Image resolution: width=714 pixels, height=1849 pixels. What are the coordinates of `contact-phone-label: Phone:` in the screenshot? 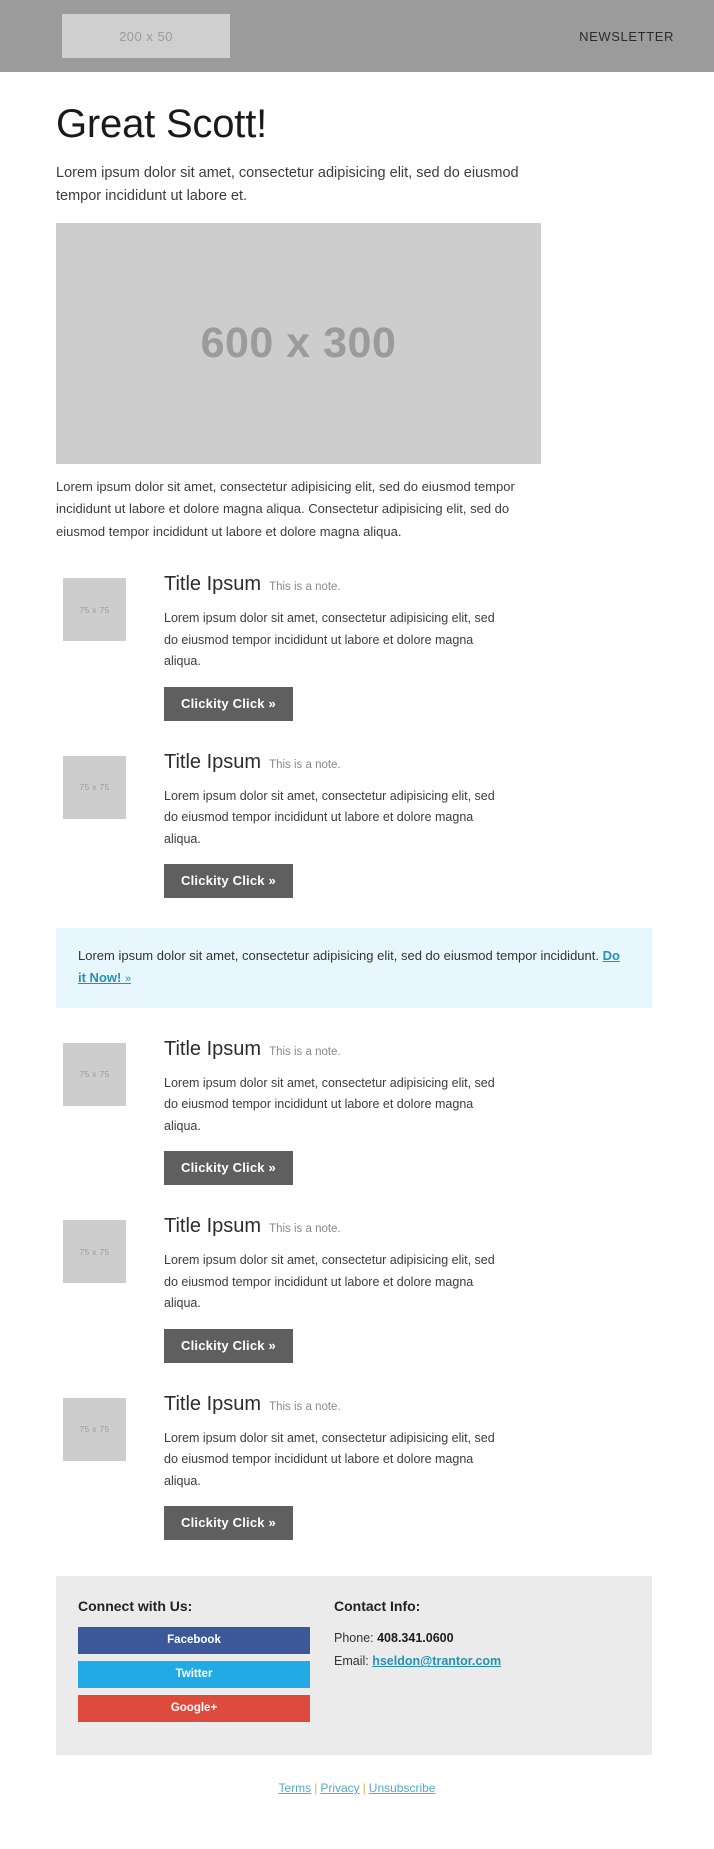 It's located at (356, 1638).